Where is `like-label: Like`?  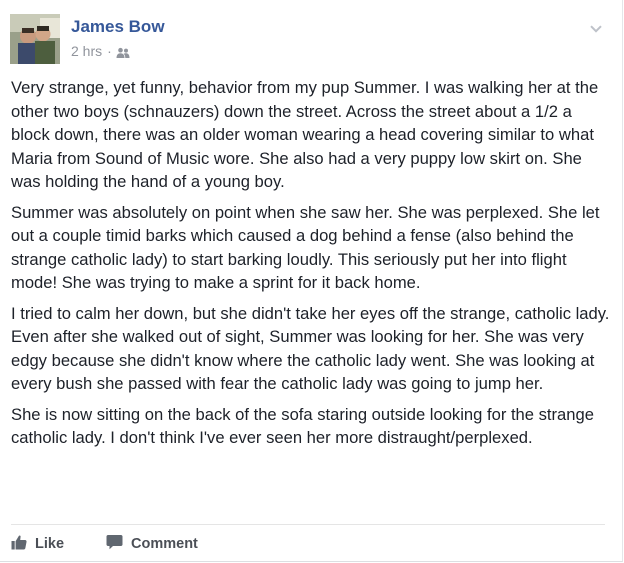 like-label: Like is located at coordinates (50, 544).